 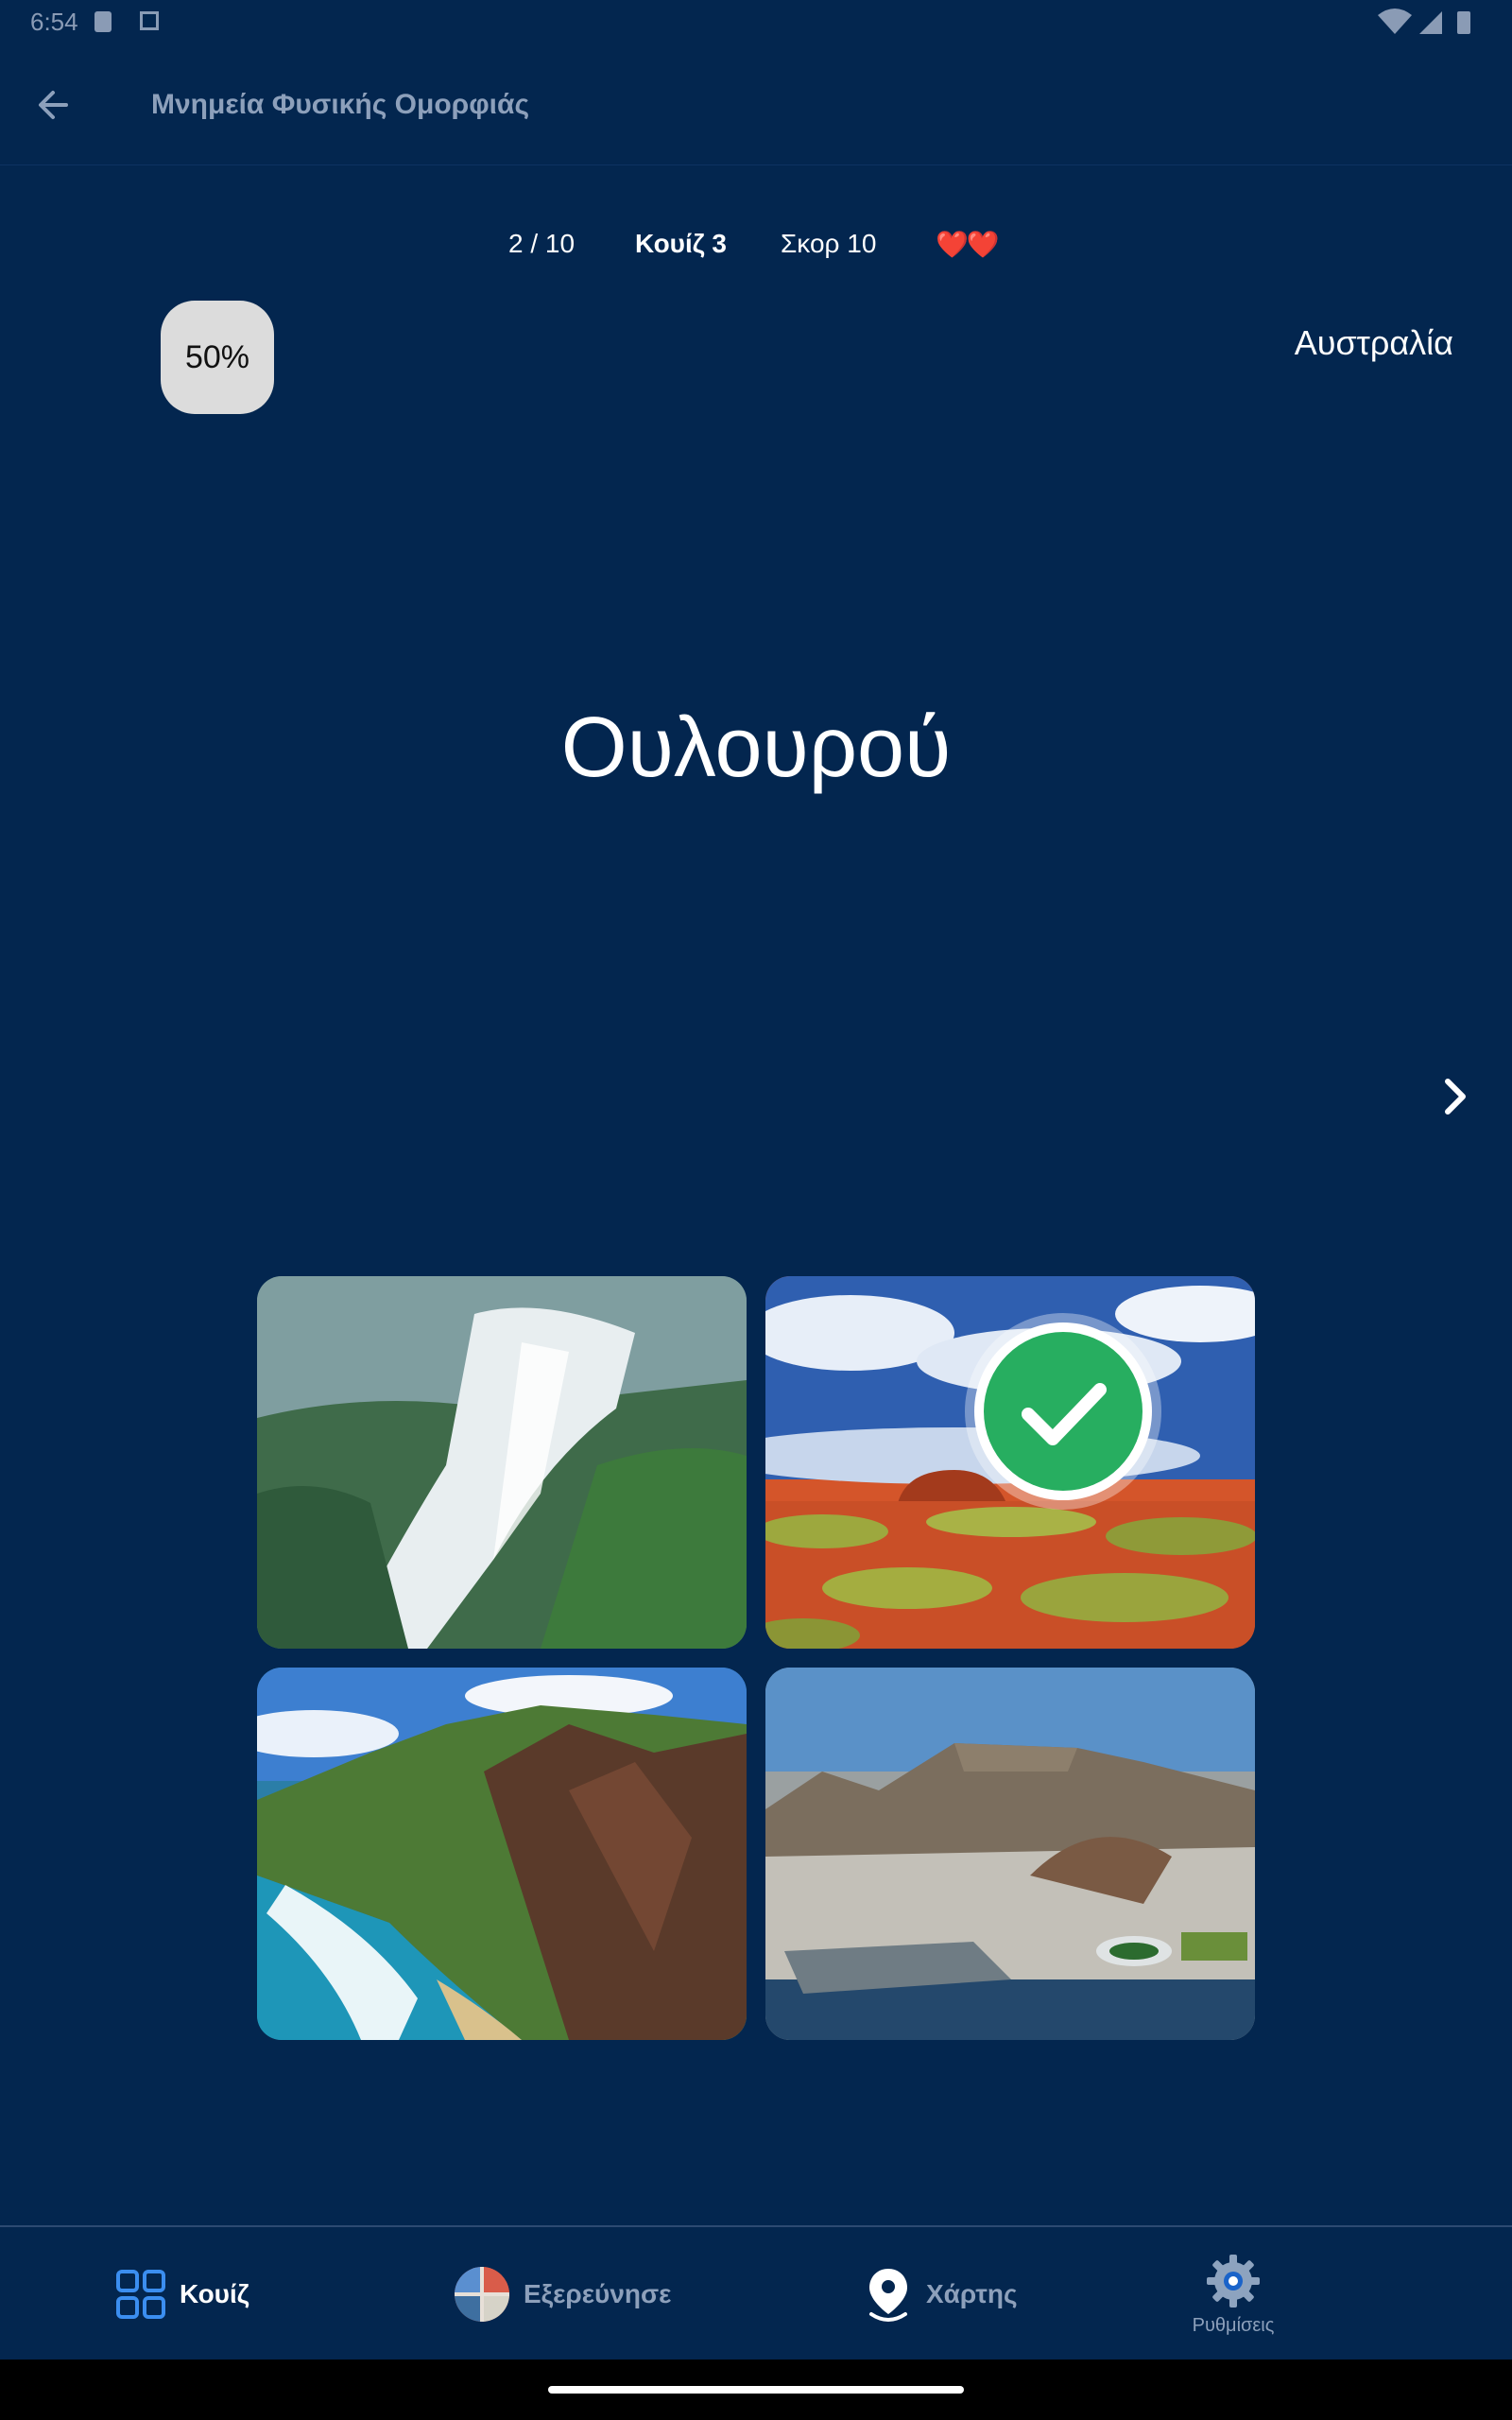 What do you see at coordinates (1373, 342) in the screenshot?
I see `country-label: Αυστραλία` at bounding box center [1373, 342].